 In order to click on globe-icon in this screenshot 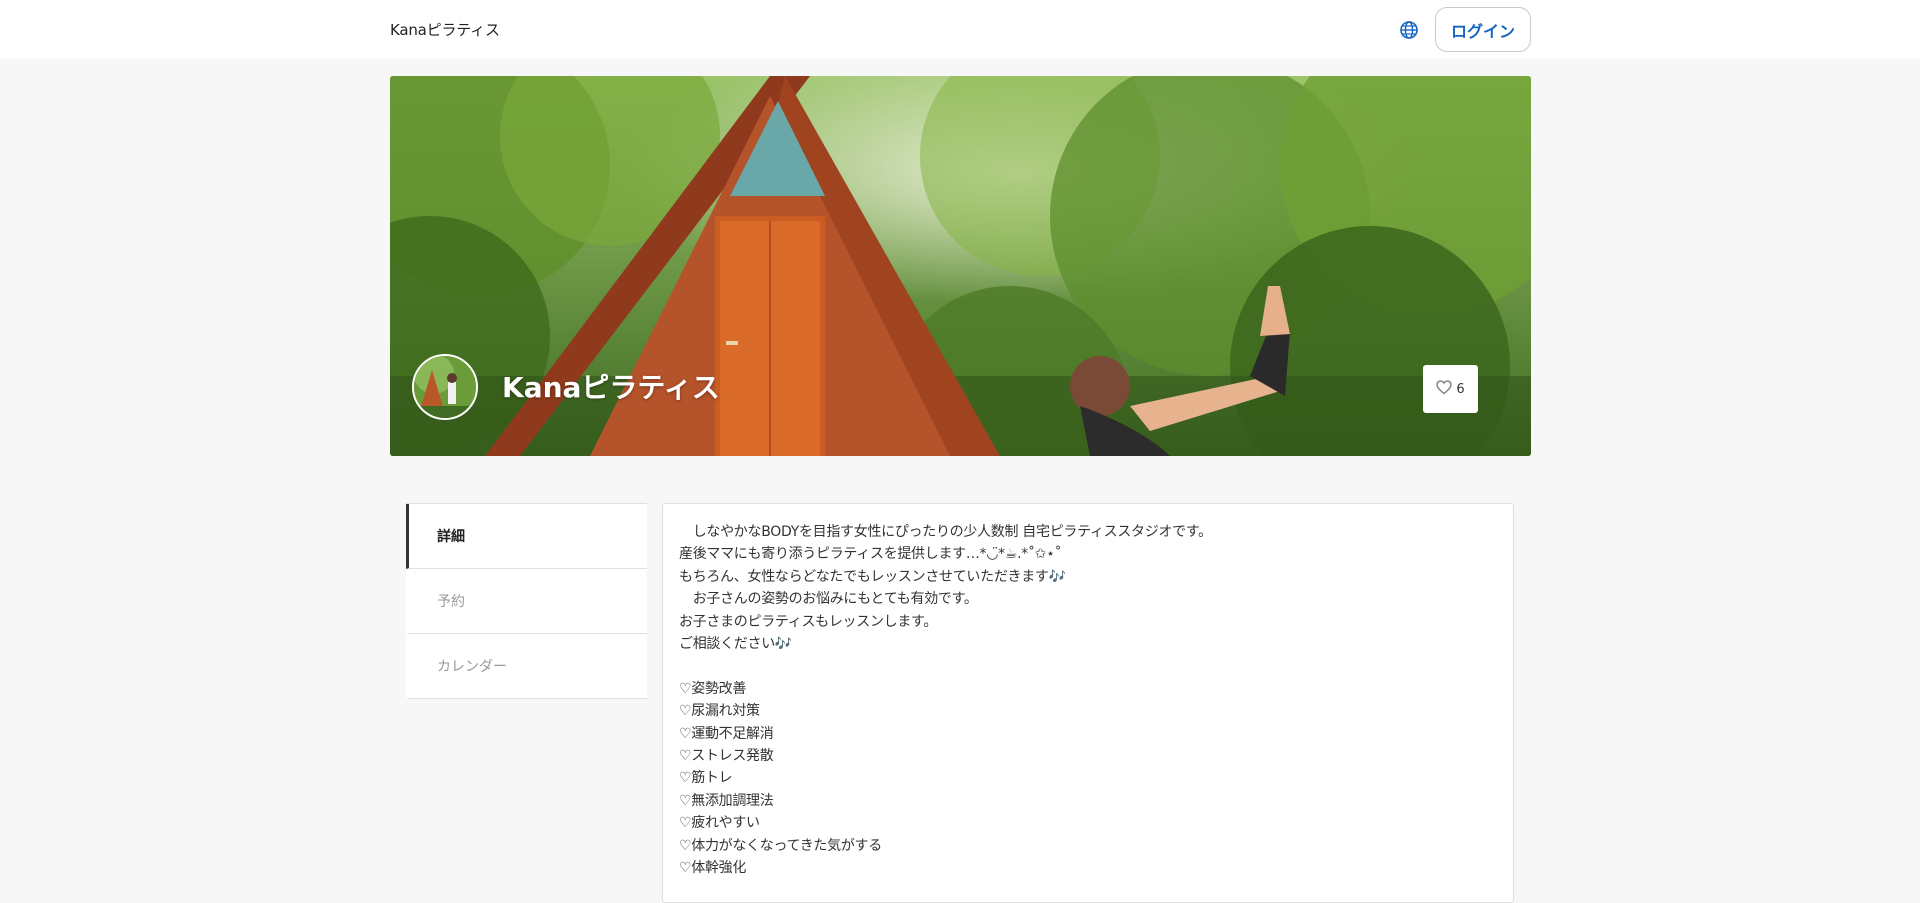, I will do `click(1409, 30)`.